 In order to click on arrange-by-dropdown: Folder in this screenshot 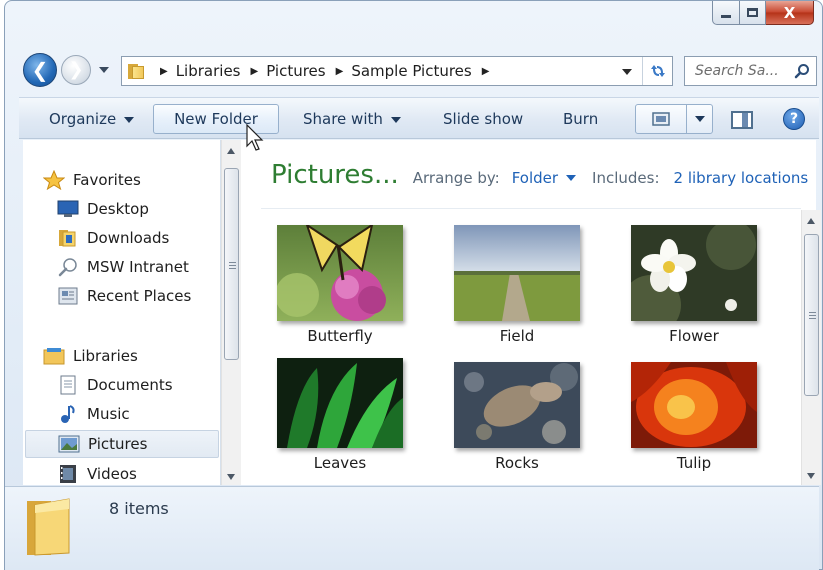, I will do `click(544, 178)`.